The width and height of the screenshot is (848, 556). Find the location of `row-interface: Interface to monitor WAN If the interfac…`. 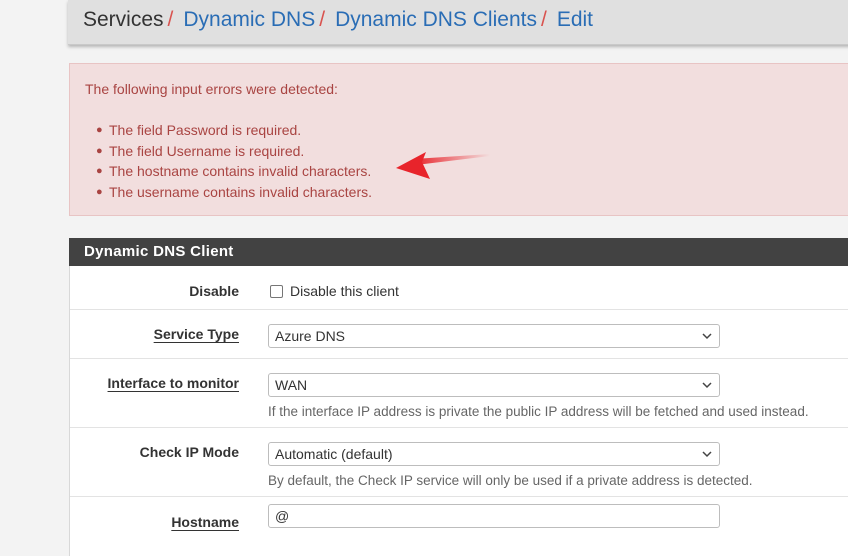

row-interface: Interface to monitor WAN If the interfac… is located at coordinates (459, 393).